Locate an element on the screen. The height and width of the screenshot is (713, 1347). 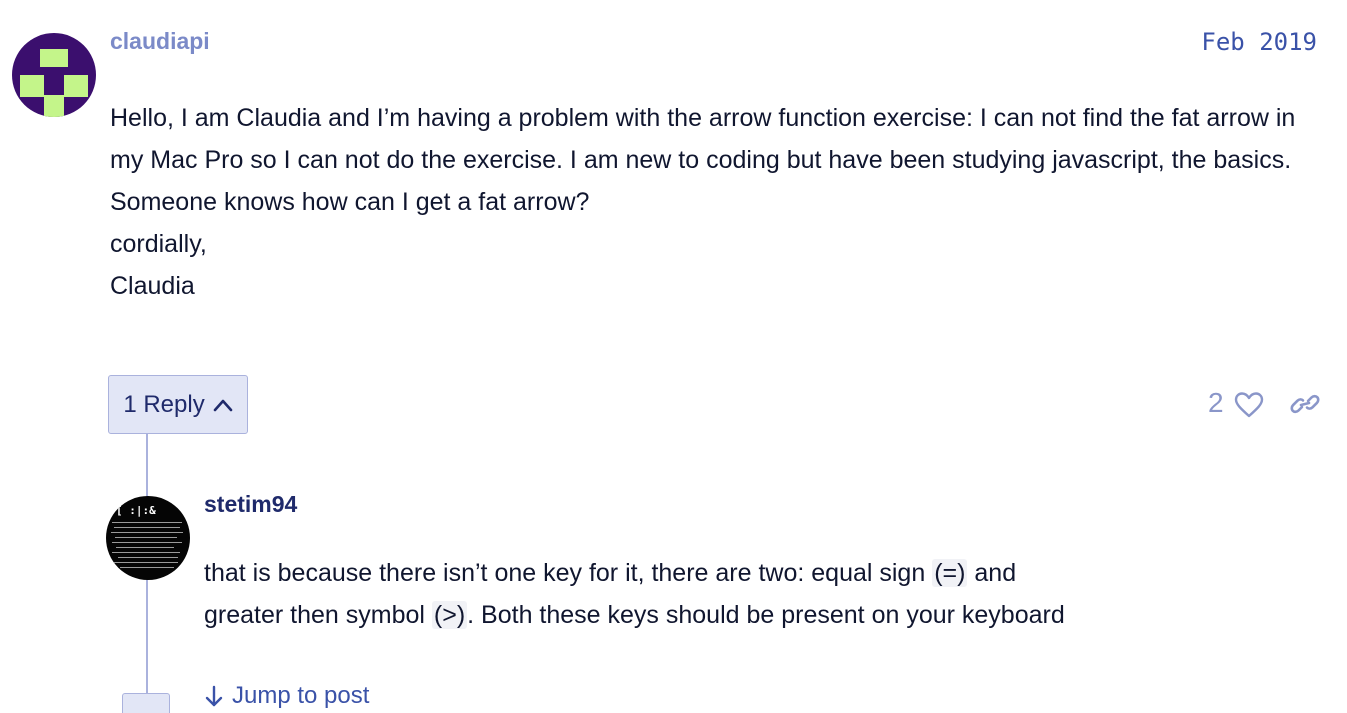
chevron-up-icon is located at coordinates (222, 405).